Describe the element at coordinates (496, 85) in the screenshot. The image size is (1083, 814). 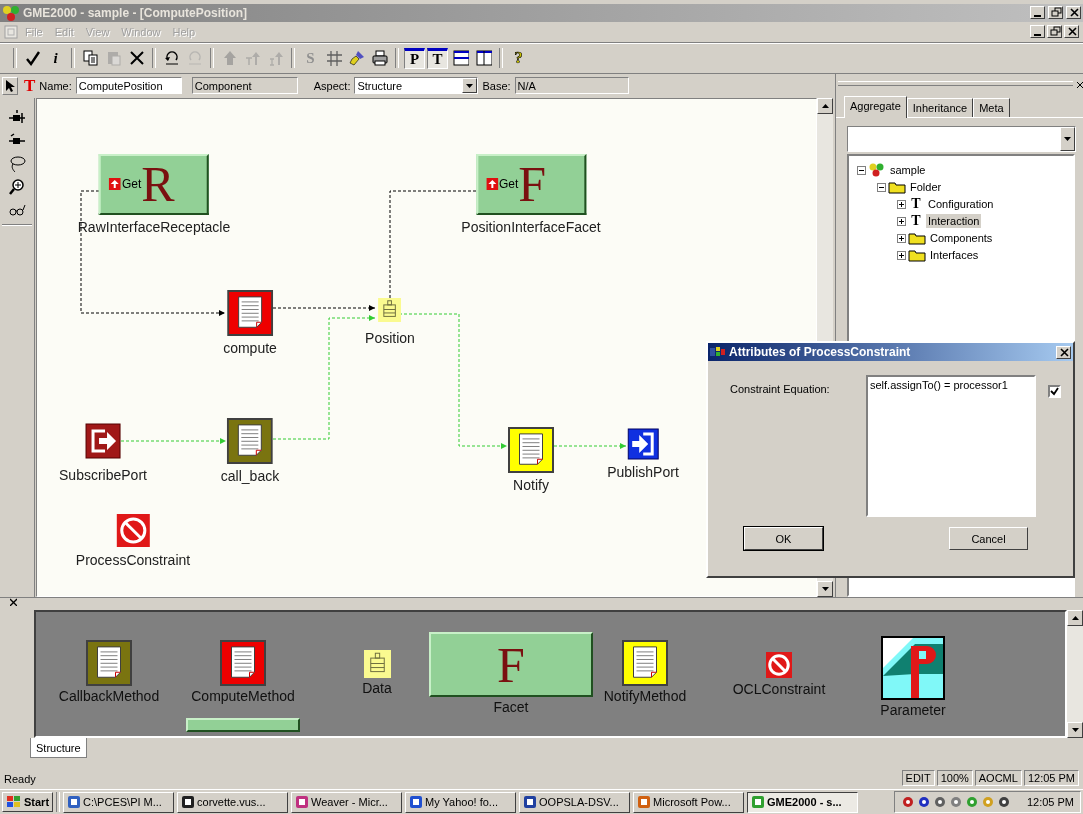
I see `field-label: Base:` at that location.